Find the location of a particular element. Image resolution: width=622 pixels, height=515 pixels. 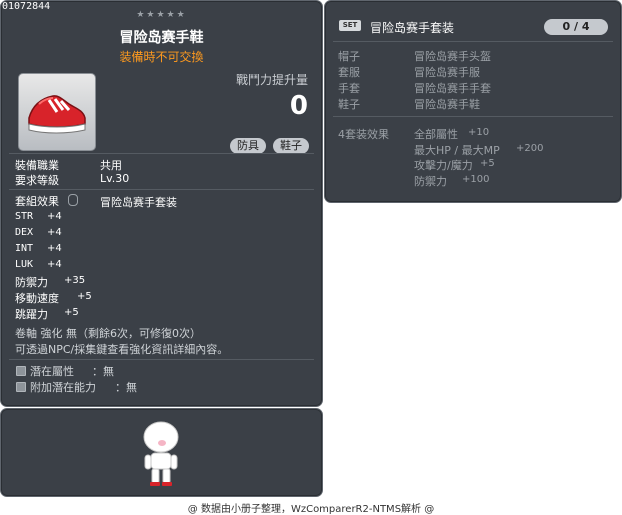

subcategory-tag: 鞋子 is located at coordinates (291, 146).